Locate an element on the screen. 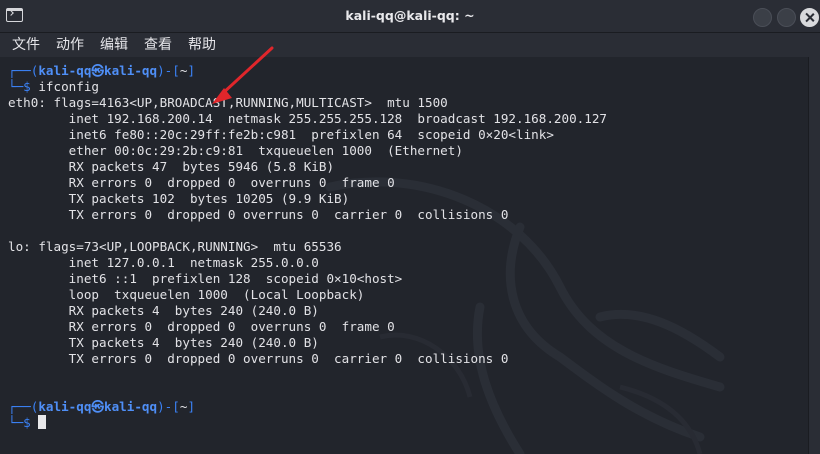 This screenshot has height=454, width=820. output-line: RX packets 4 bytes 240 (240.0 B) is located at coordinates (163, 310).